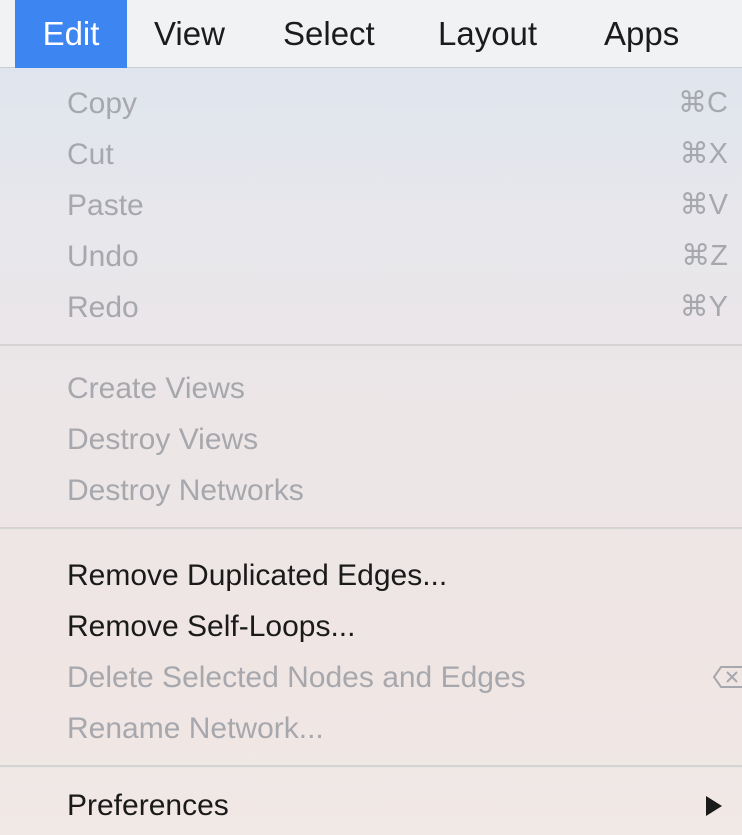 Image resolution: width=742 pixels, height=835 pixels. What do you see at coordinates (703, 154) in the screenshot?
I see `menu-item-shortcut: ⌘X` at bounding box center [703, 154].